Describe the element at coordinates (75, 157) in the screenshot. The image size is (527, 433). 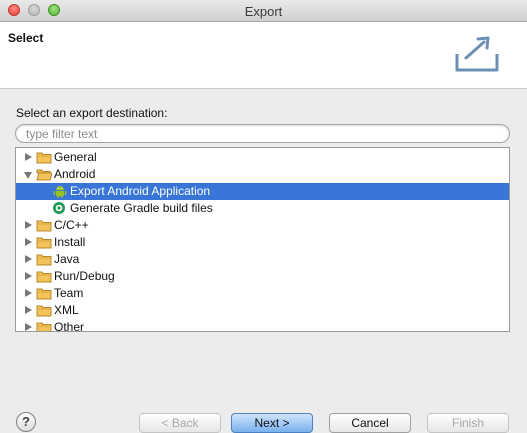
I see `tree-item-label: General` at that location.